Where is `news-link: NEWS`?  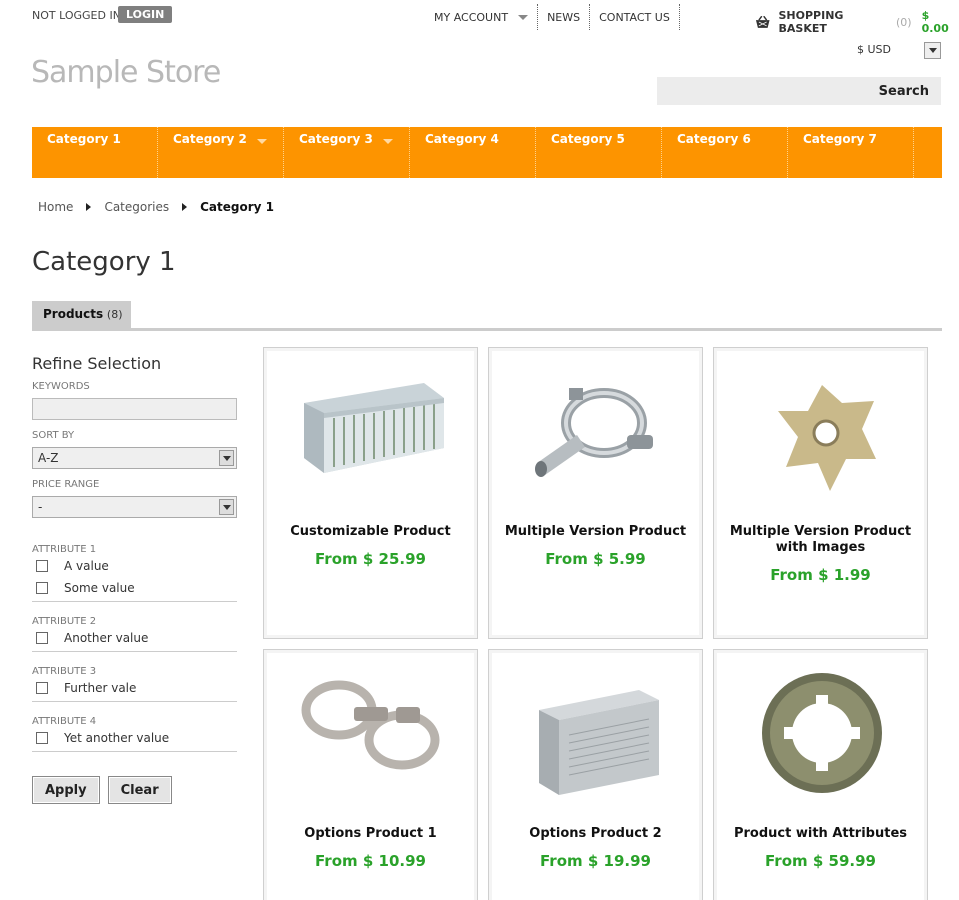
news-link: NEWS is located at coordinates (564, 17).